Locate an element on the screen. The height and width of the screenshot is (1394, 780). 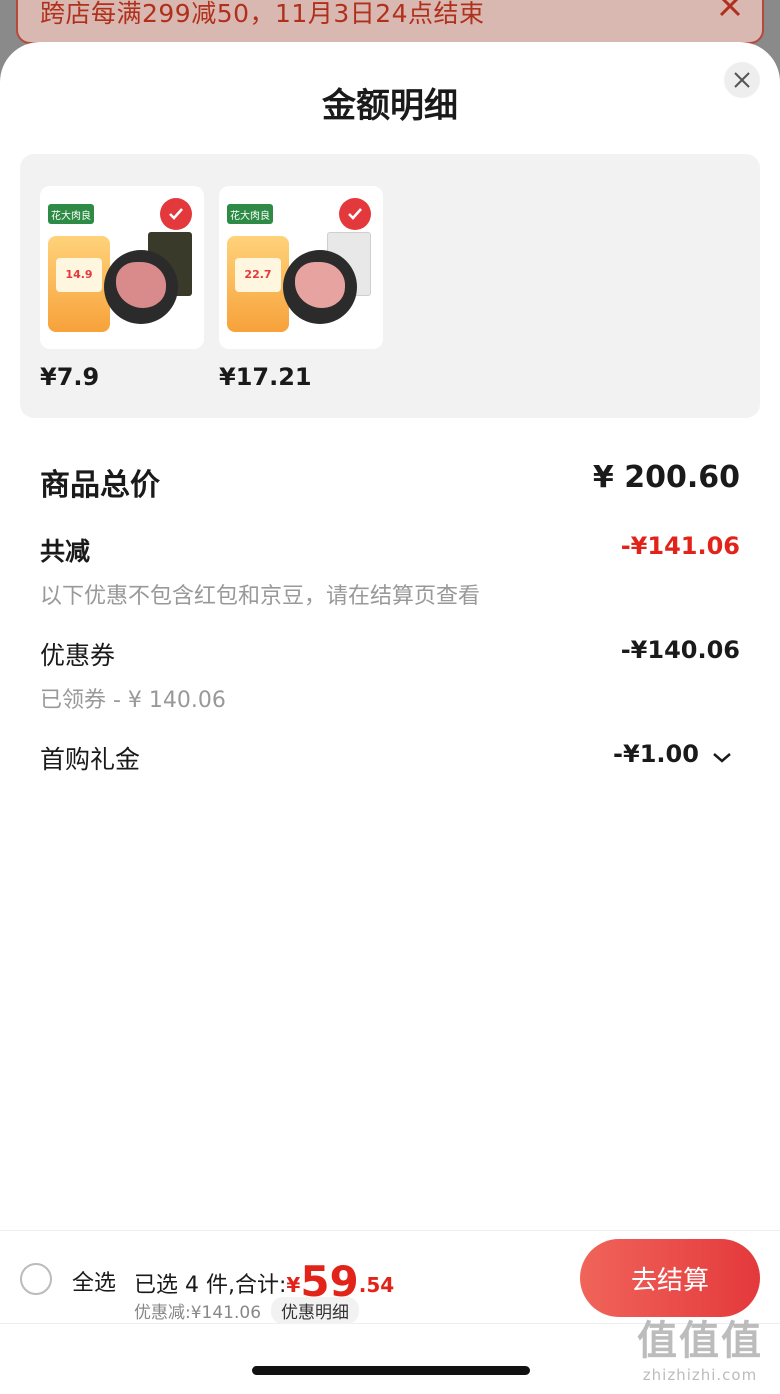
gift-label: 首购礼金 is located at coordinates (90, 759).